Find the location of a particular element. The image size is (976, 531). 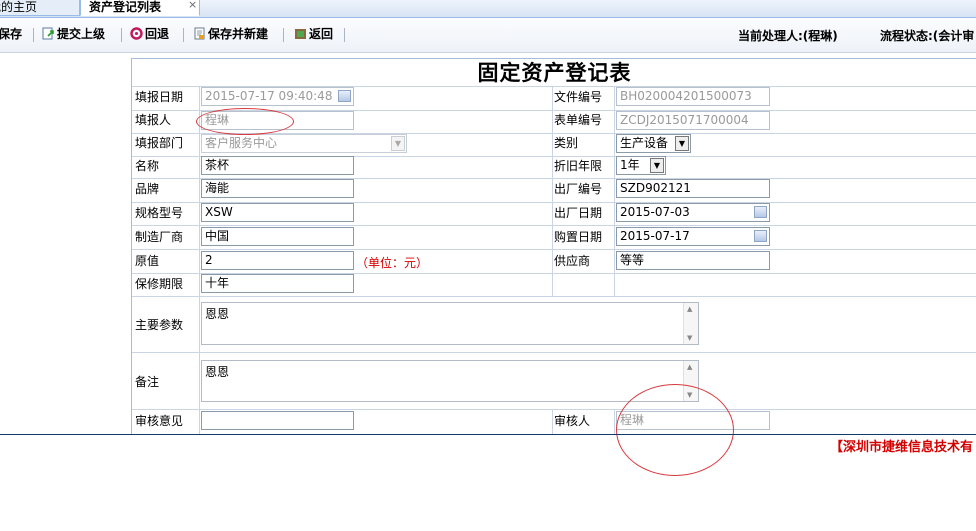

supplier-label: 供应商 is located at coordinates (572, 261).